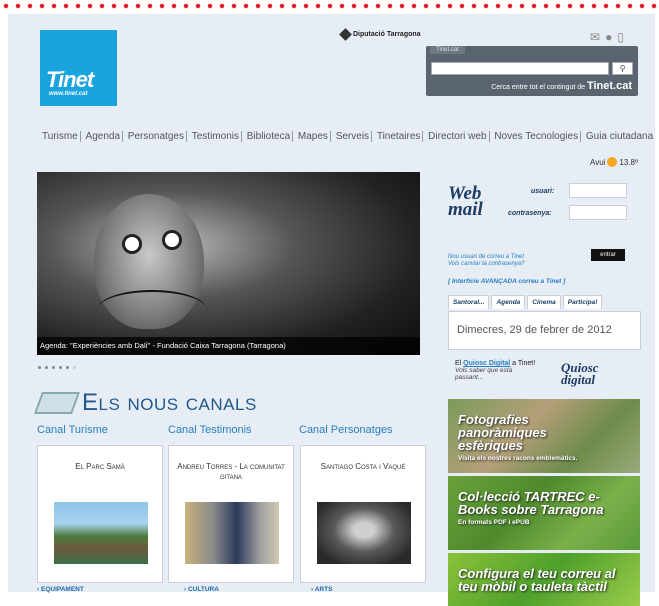 The height and width of the screenshot is (606, 659). I want to click on hero-eye-right, so click(172, 240).